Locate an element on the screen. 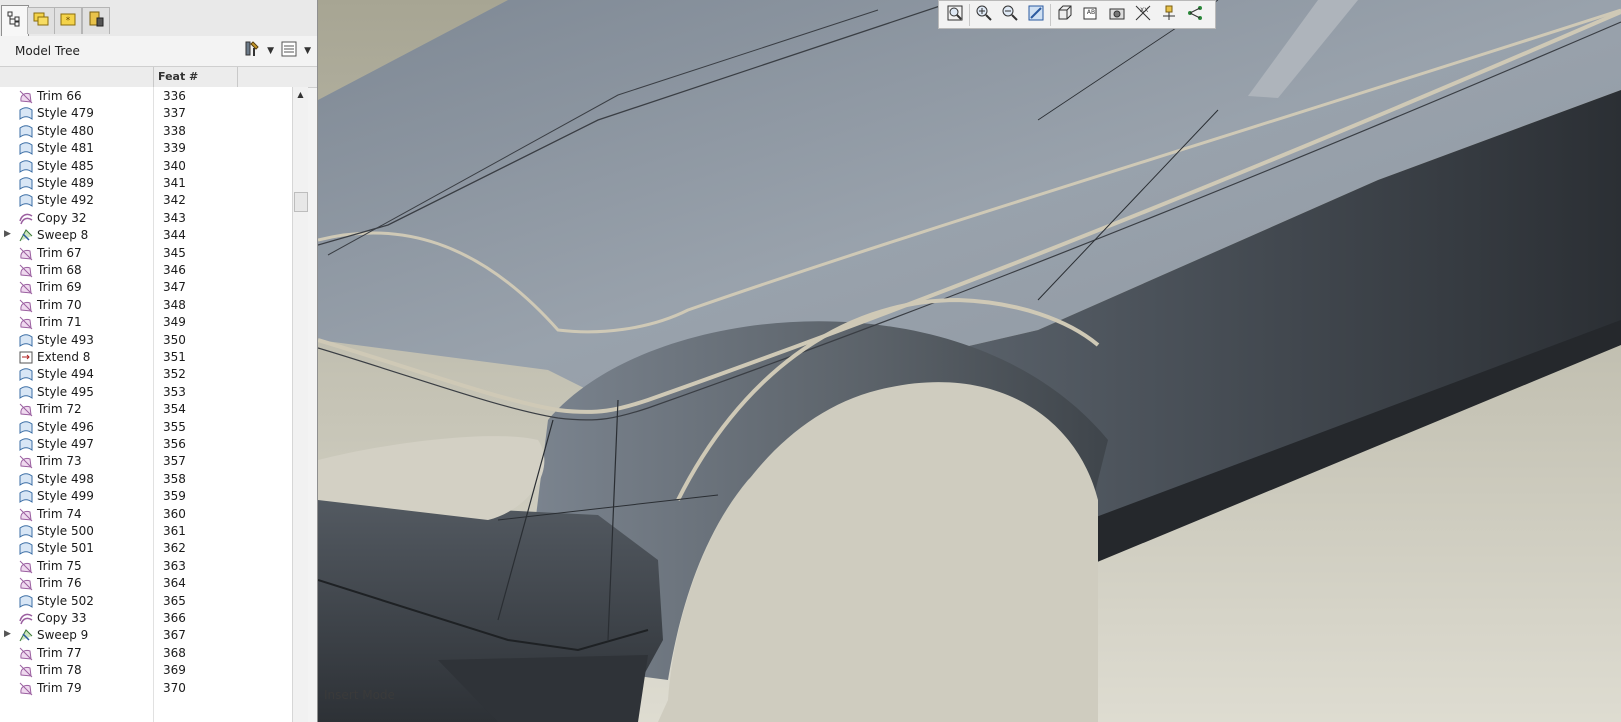 The width and height of the screenshot is (1621, 722). display-style-button is located at coordinates (1065, 15).